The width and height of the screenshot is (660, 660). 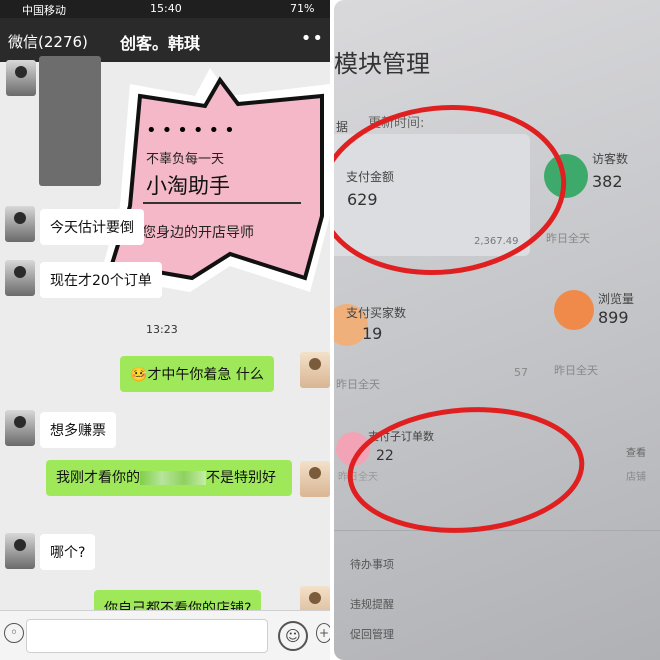 I want to click on shared-screenshot-image, so click(x=70, y=121).